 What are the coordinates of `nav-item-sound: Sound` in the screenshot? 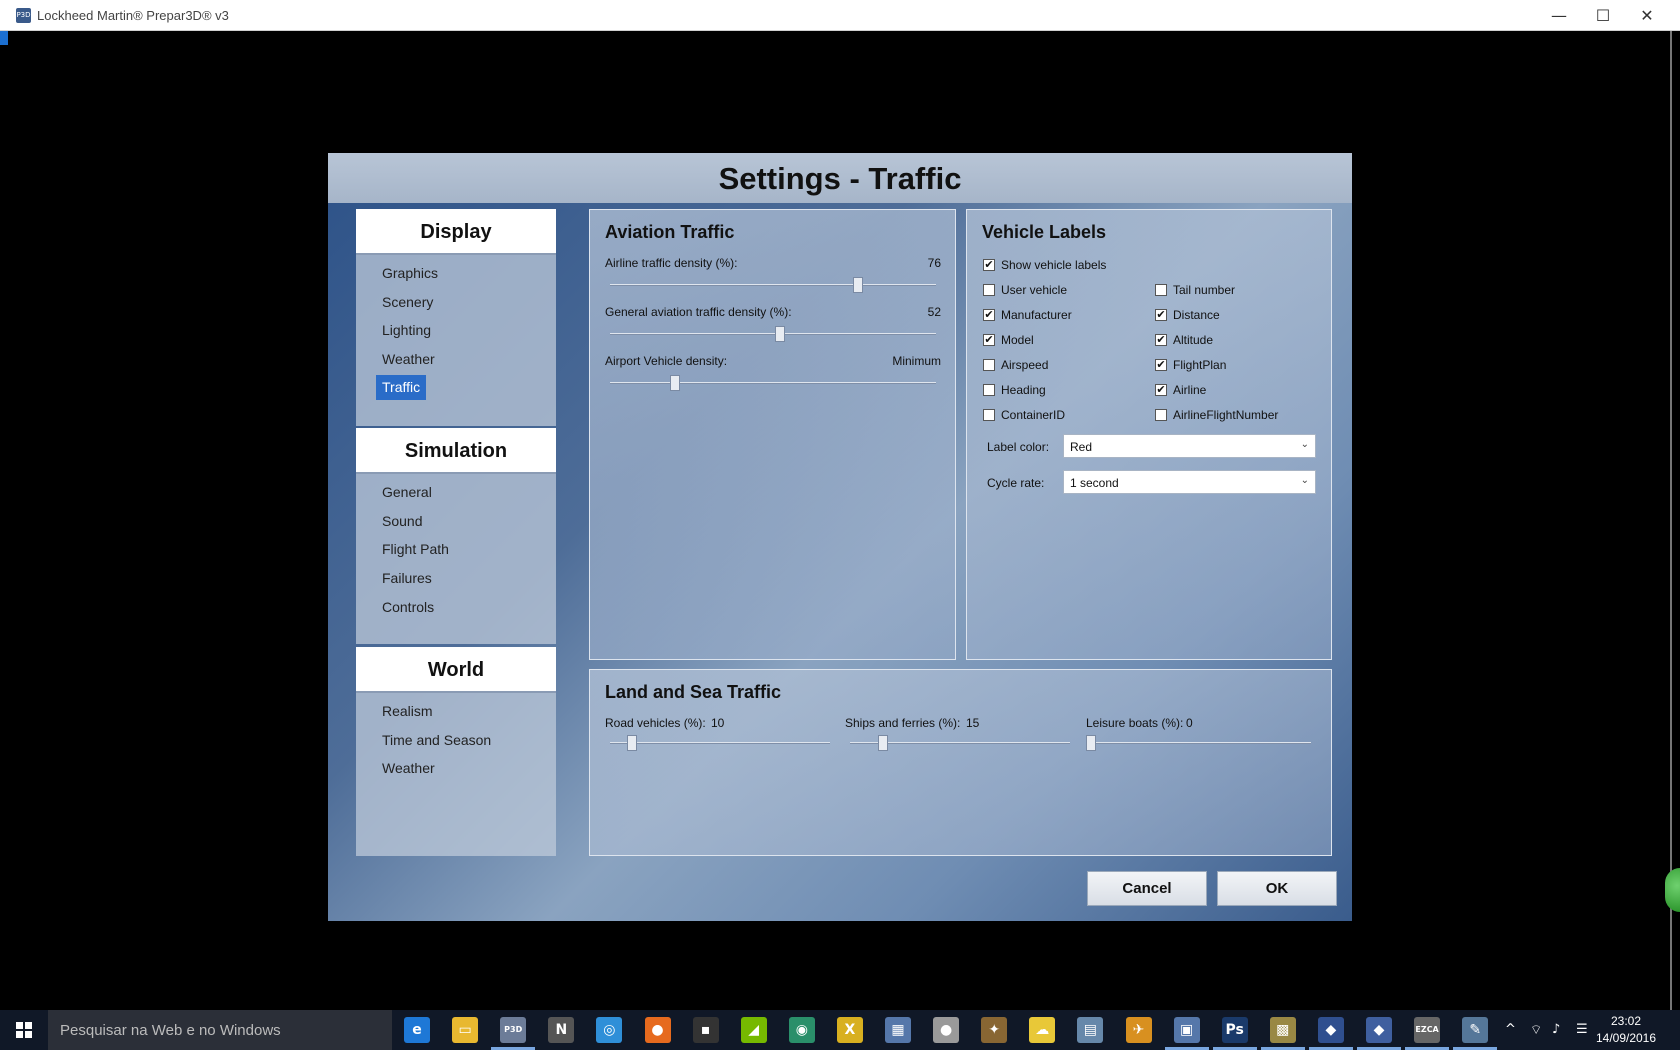 It's located at (402, 521).